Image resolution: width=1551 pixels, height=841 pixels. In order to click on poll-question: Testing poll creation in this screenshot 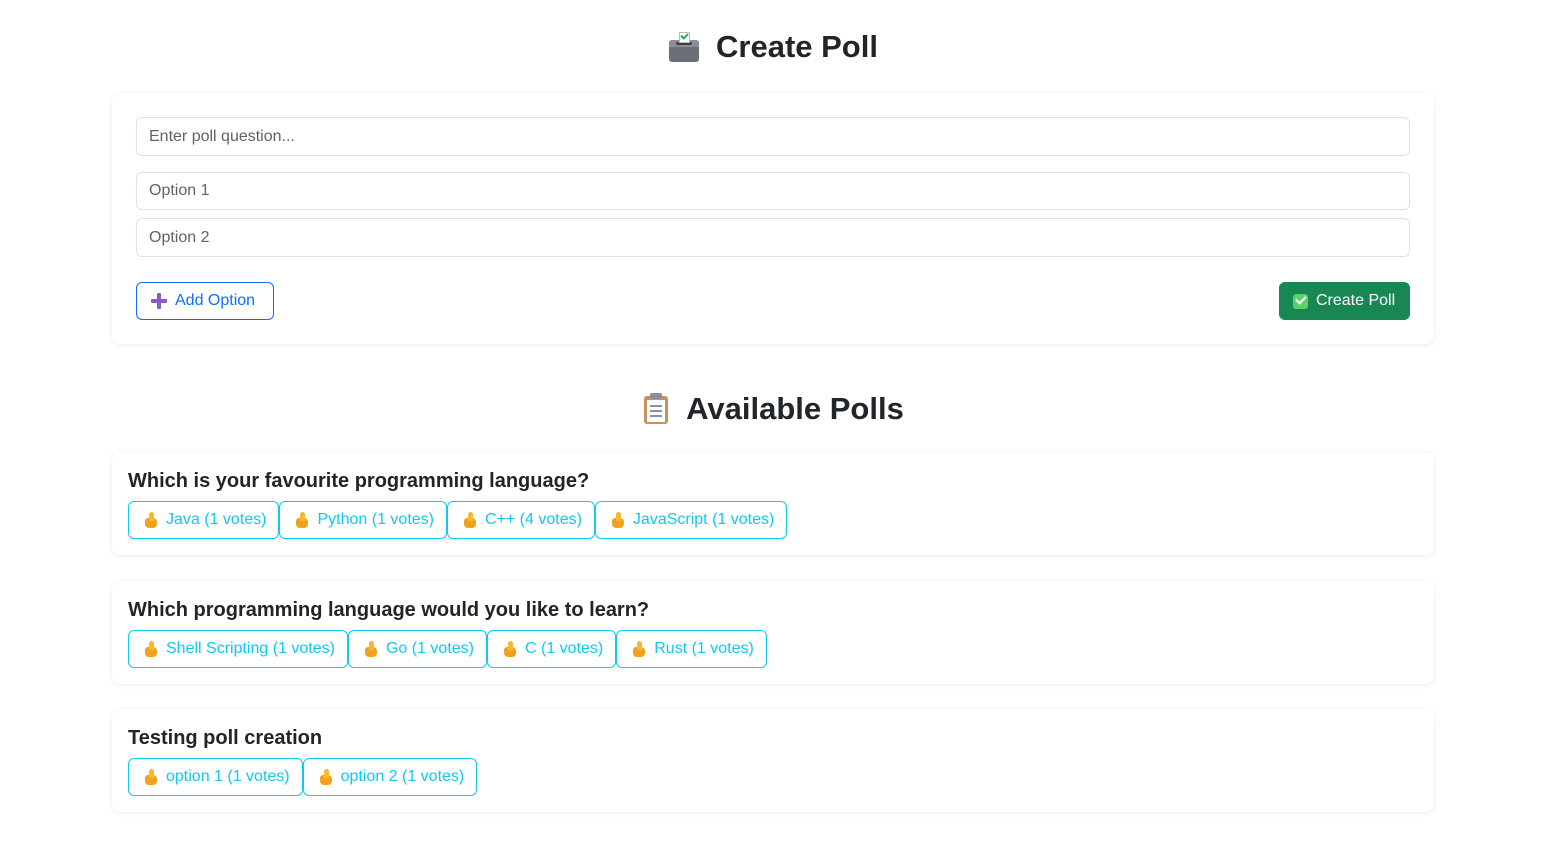, I will do `click(225, 738)`.